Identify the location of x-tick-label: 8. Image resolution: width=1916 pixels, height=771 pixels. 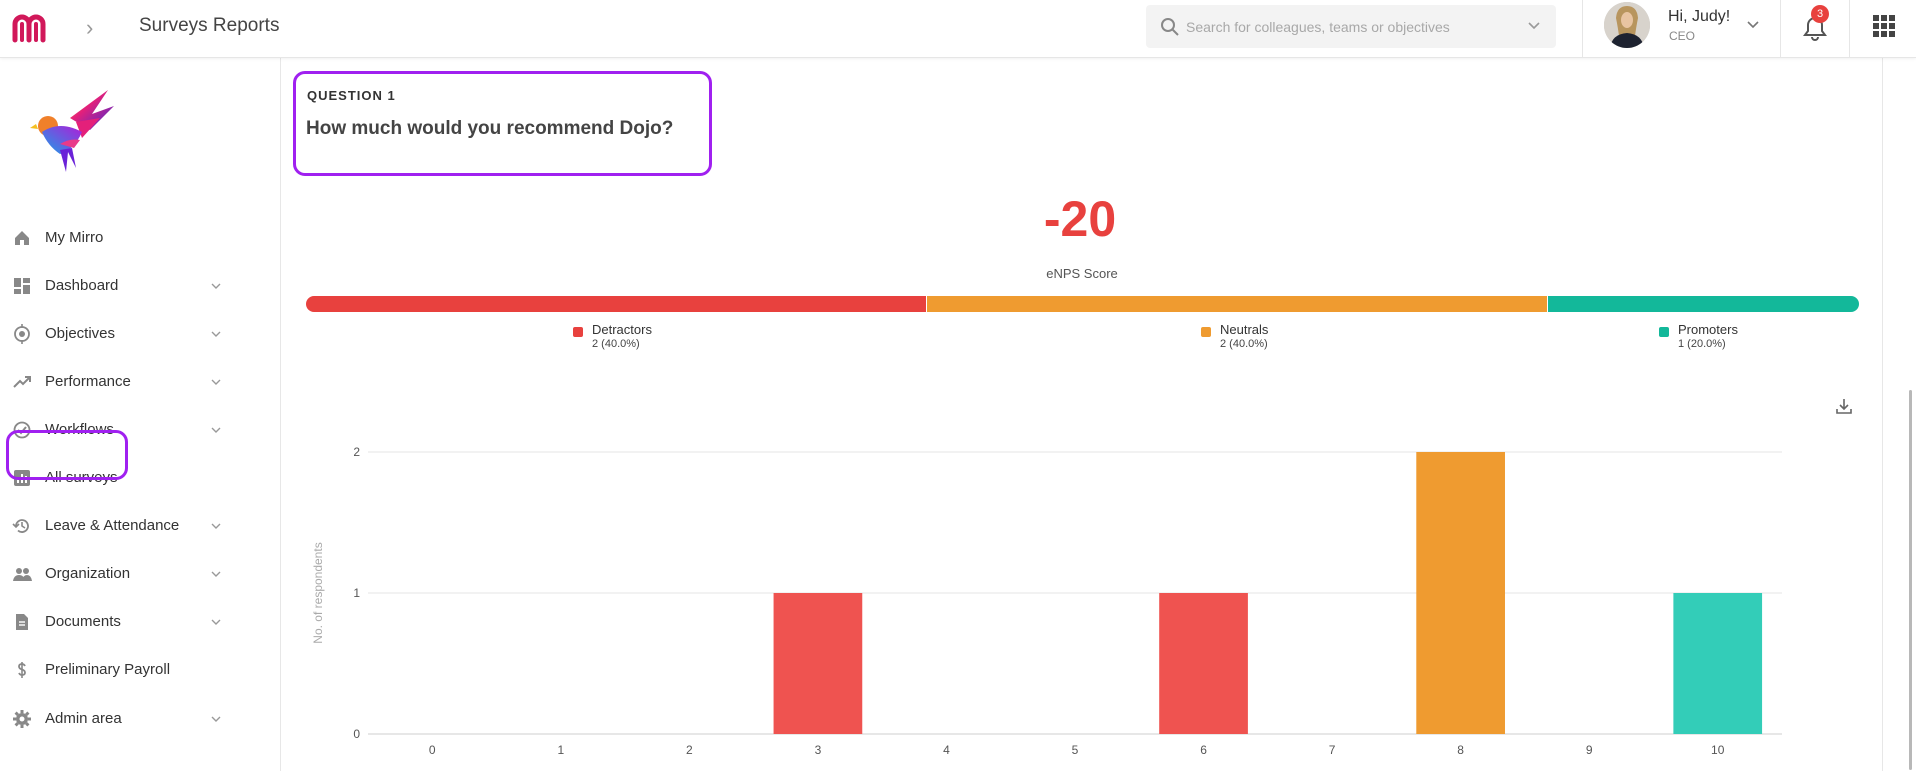
(1460, 750).